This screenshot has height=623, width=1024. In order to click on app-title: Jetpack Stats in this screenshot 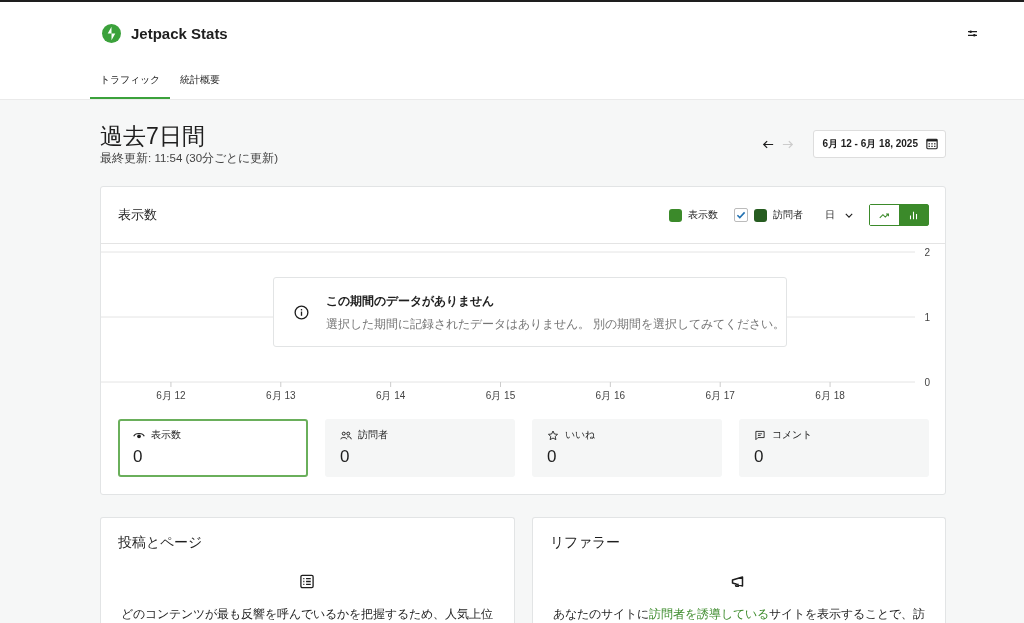, I will do `click(179, 33)`.